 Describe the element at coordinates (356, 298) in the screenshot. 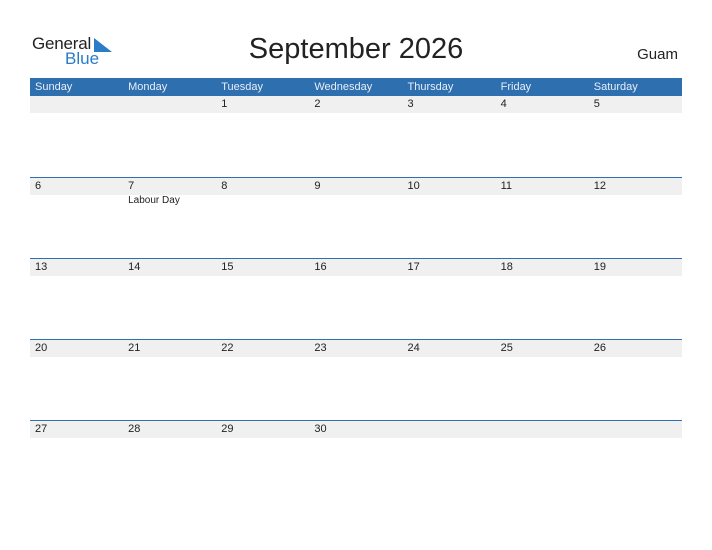

I see `week-row: 13 14 15 16 17 18 19` at that location.